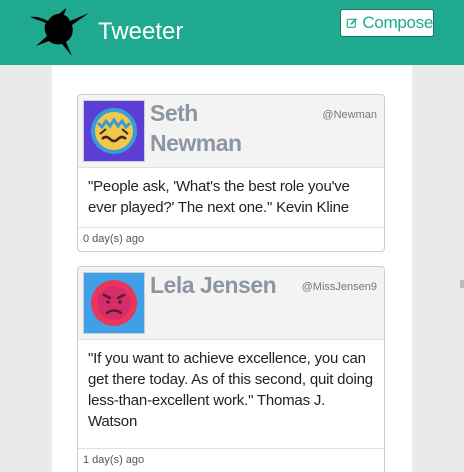 This screenshot has width=464, height=472. Describe the element at coordinates (231, 239) in the screenshot. I see `tweet-timestamp: 0 day(s) ago` at that location.